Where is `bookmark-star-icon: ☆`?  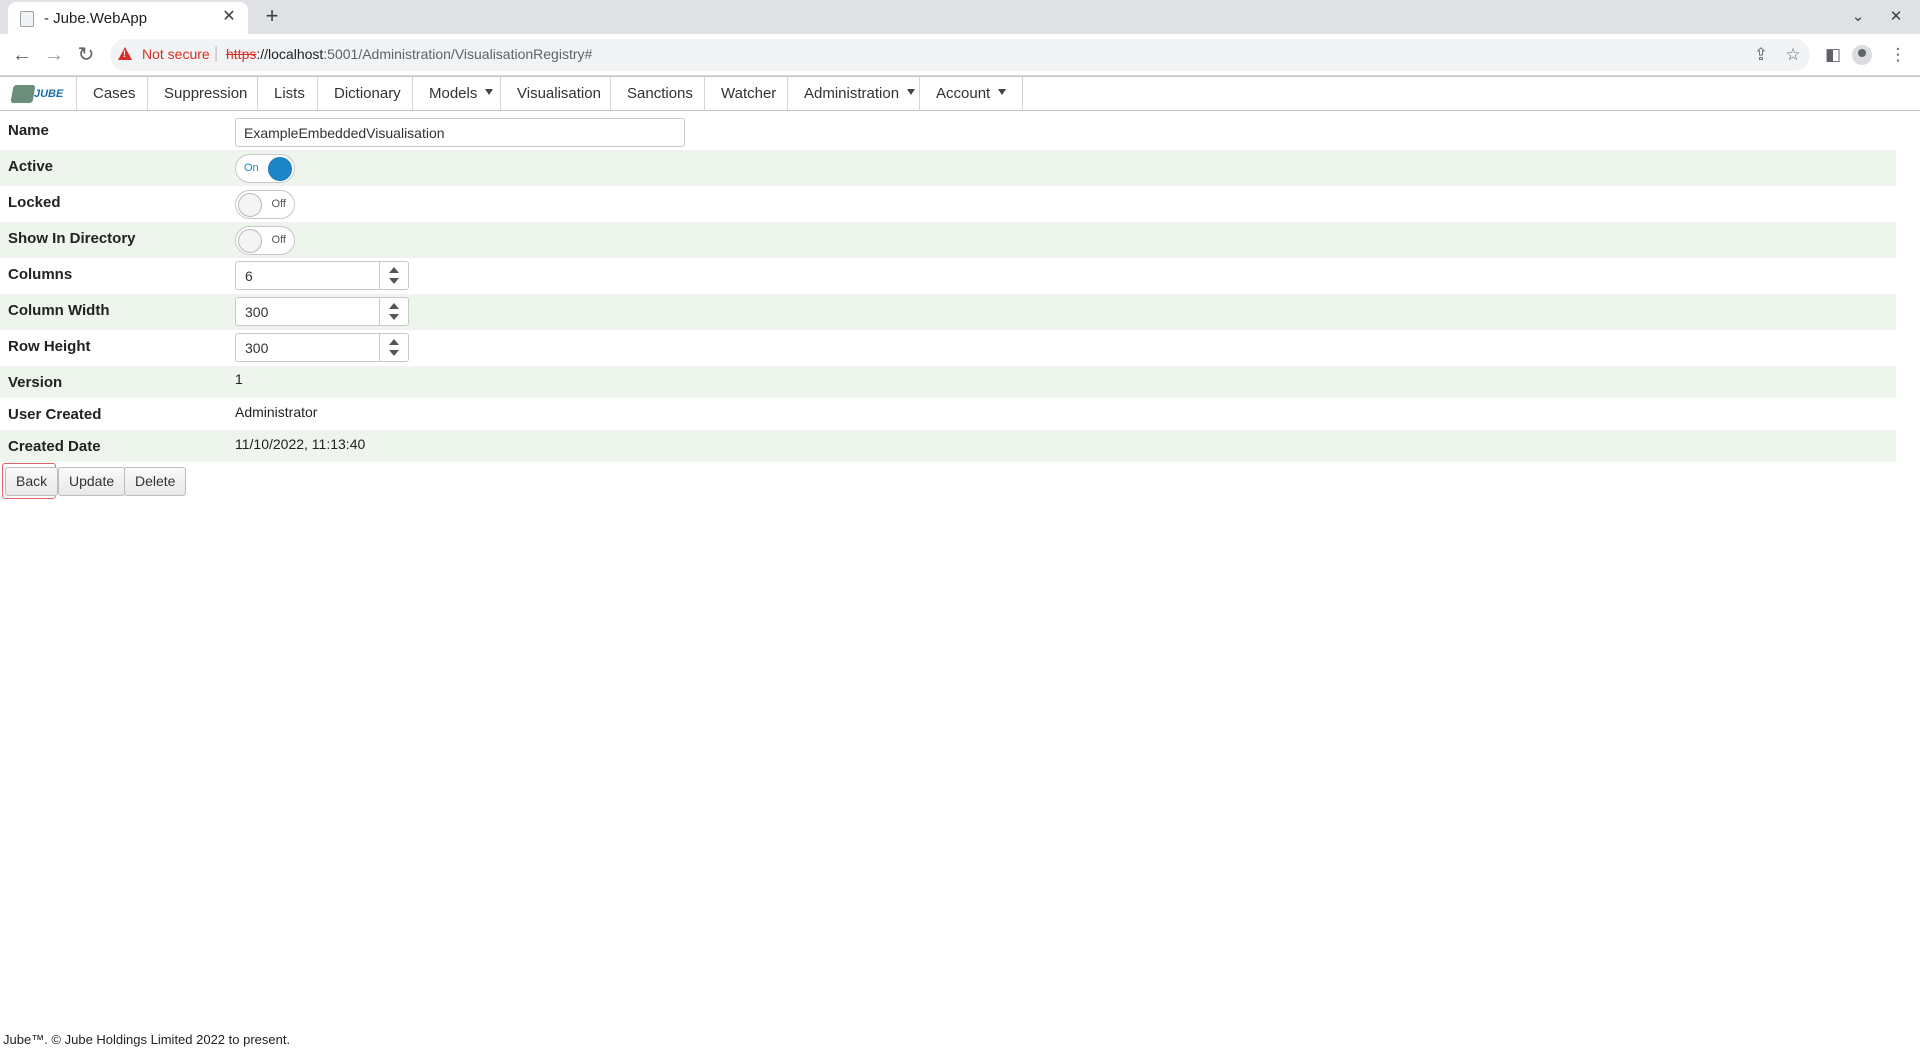
bookmark-star-icon: ☆ is located at coordinates (1793, 55).